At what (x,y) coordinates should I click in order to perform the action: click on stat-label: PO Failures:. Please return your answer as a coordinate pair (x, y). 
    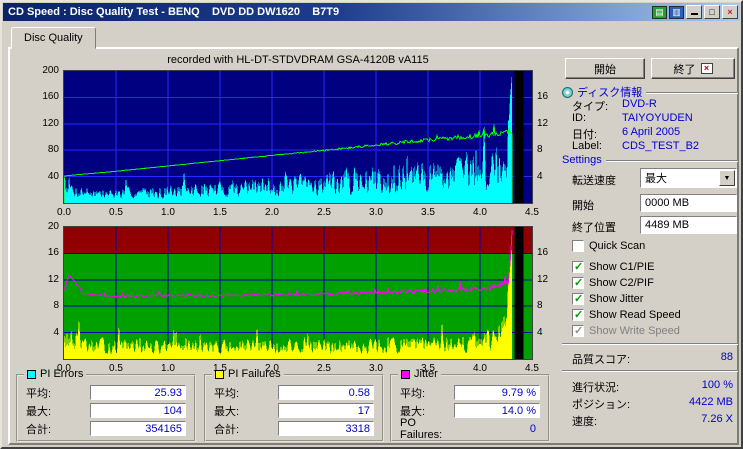
    Looking at the image, I should click on (421, 428).